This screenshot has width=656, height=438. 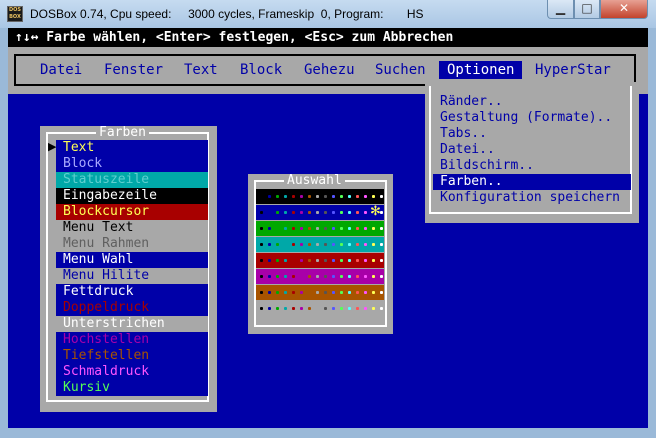 What do you see at coordinates (132, 260) in the screenshot?
I see `farben-item: Menu Wahl` at bounding box center [132, 260].